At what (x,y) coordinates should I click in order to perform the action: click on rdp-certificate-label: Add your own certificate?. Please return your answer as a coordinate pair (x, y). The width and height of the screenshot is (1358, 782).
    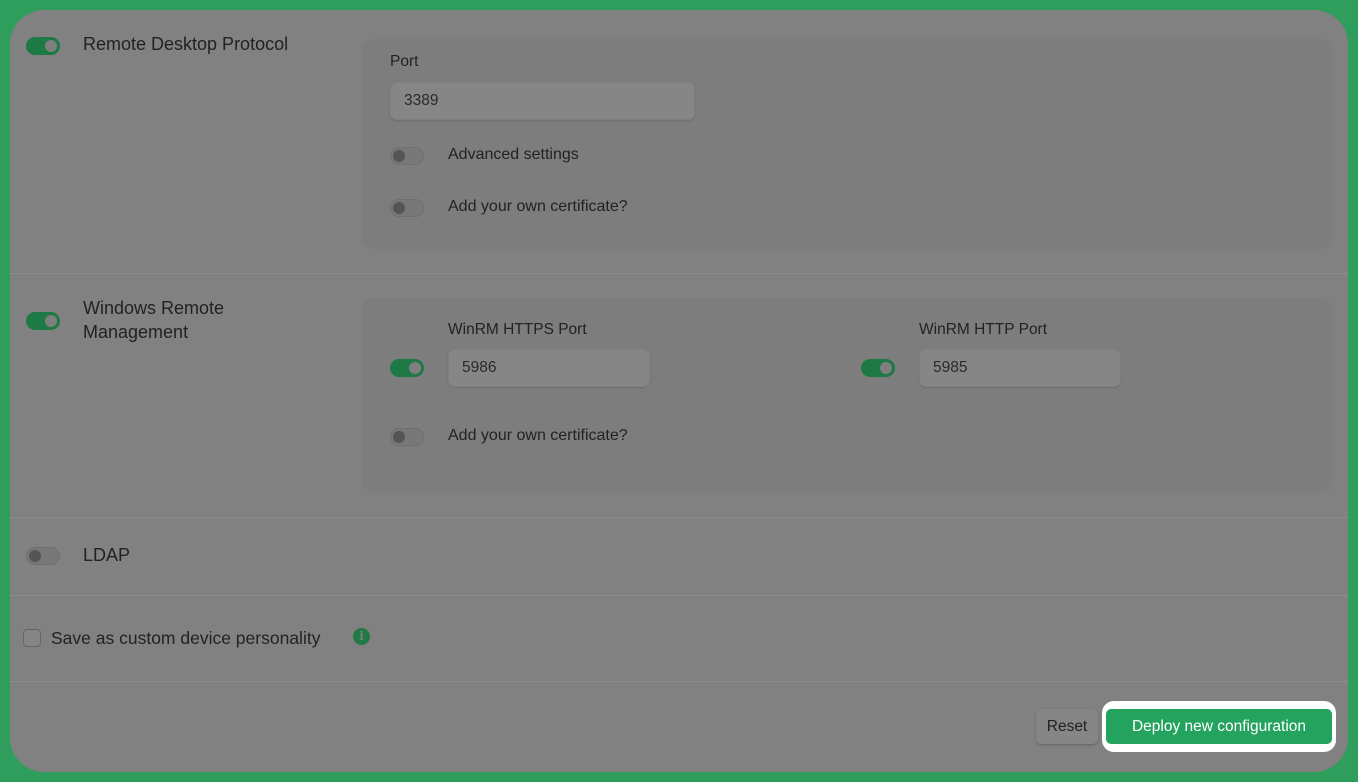
    Looking at the image, I should click on (538, 206).